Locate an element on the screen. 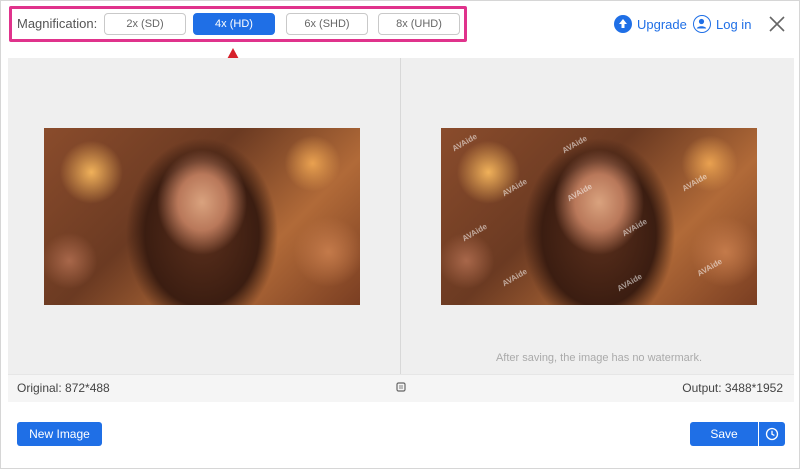 The image size is (800, 469). magnification-option-2x: 2x (SD) is located at coordinates (145, 24).